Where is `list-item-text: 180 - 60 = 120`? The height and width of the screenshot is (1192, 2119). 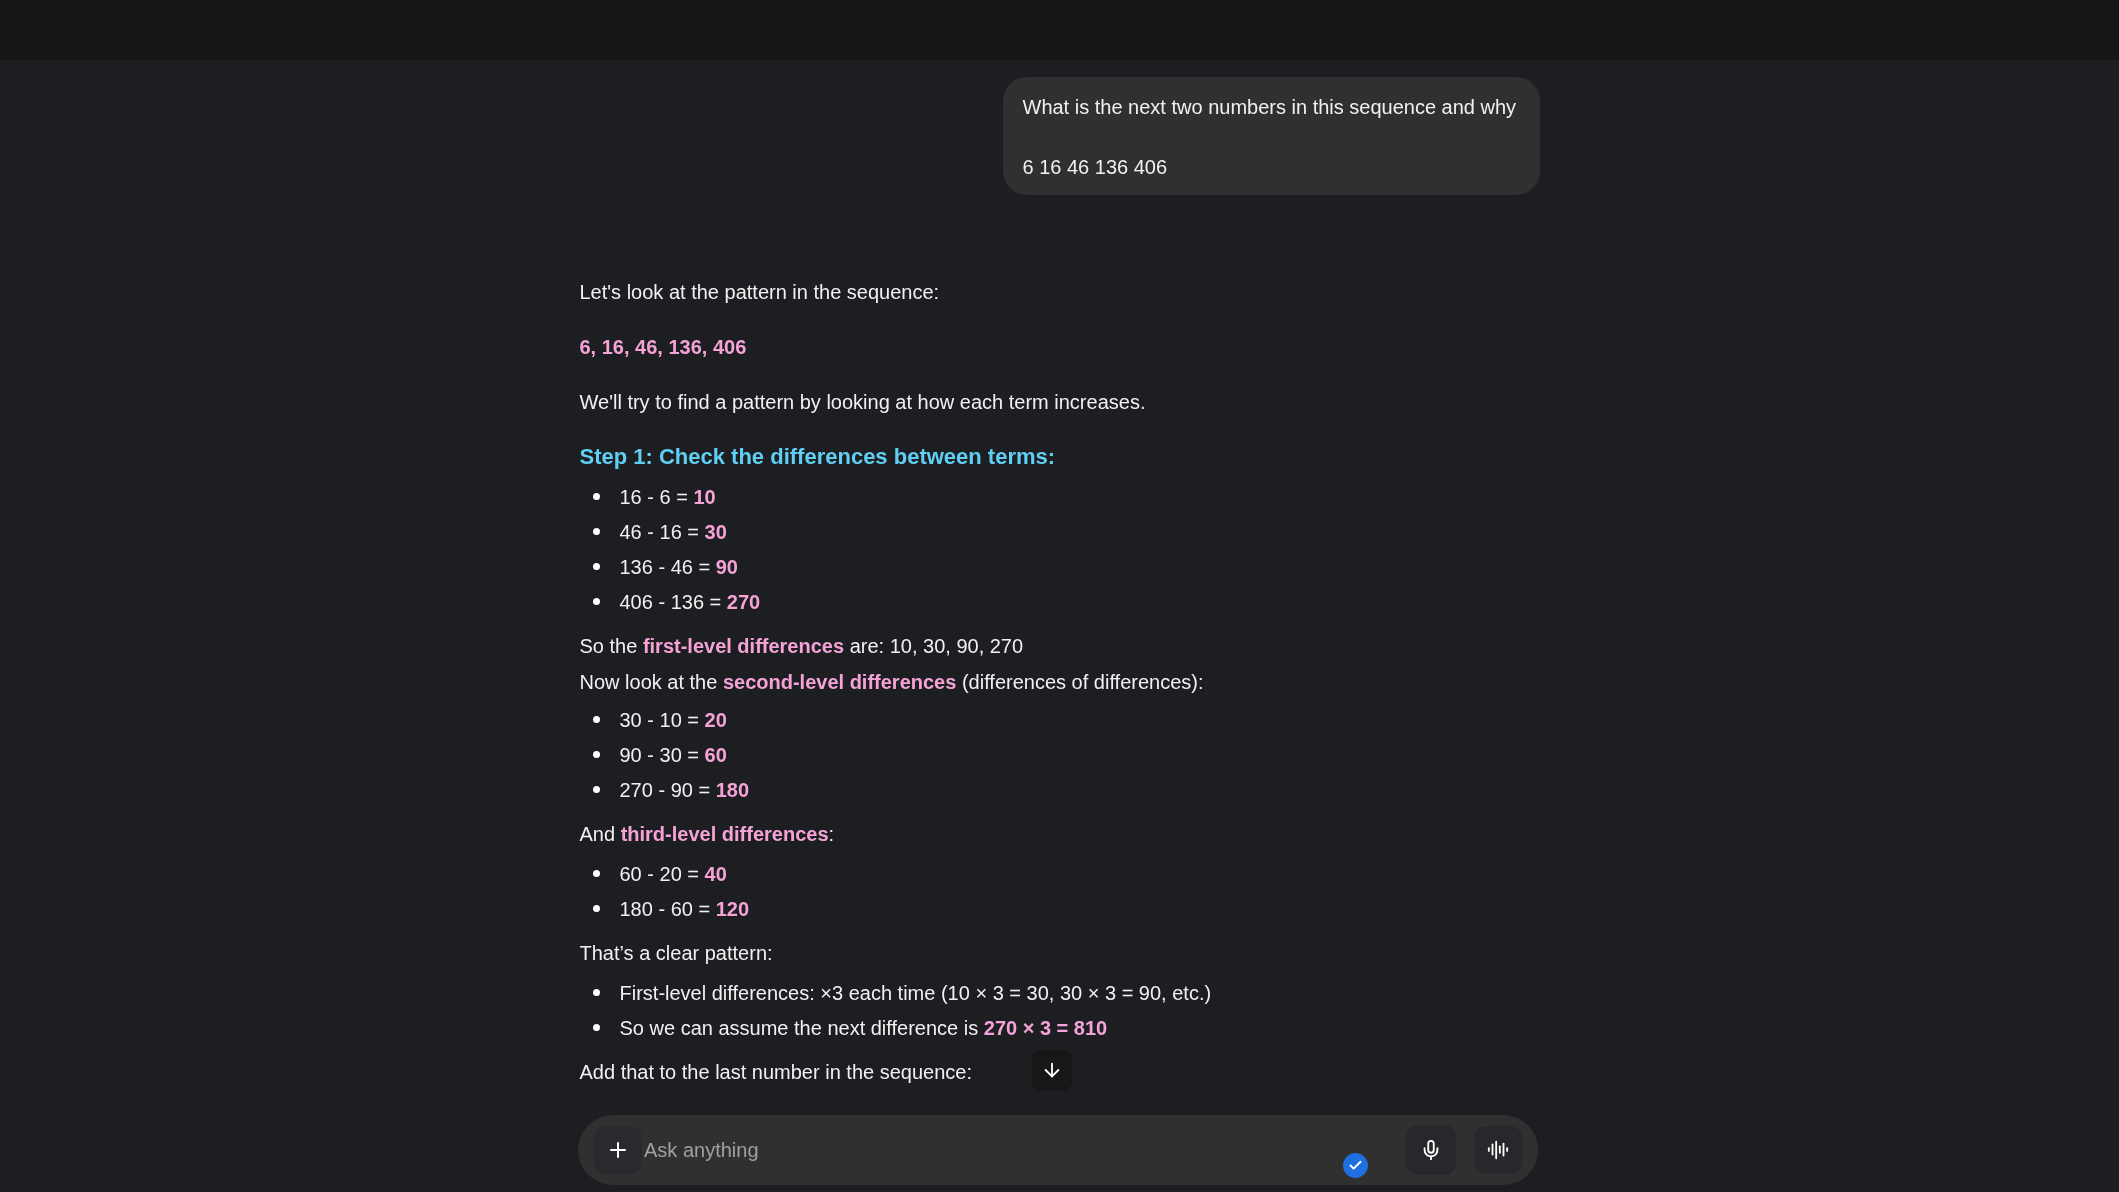 list-item-text: 180 - 60 = 120 is located at coordinates (684, 909).